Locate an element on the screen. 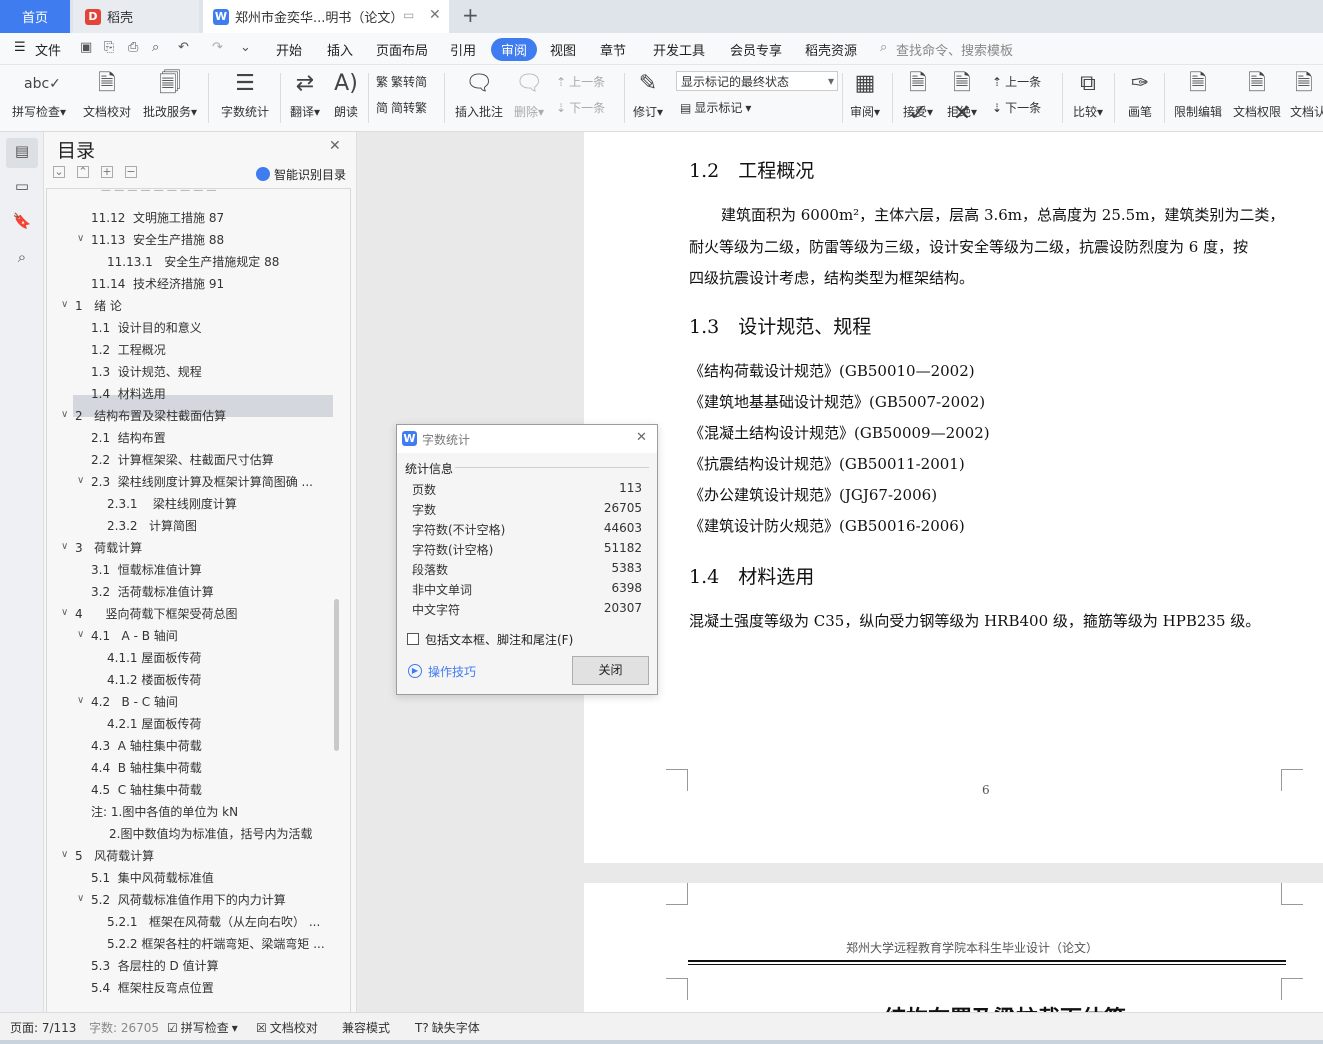 Image resolution: width=1323 pixels, height=1044 pixels. tab-daoke: D 稻壳 is located at coordinates (136, 16).